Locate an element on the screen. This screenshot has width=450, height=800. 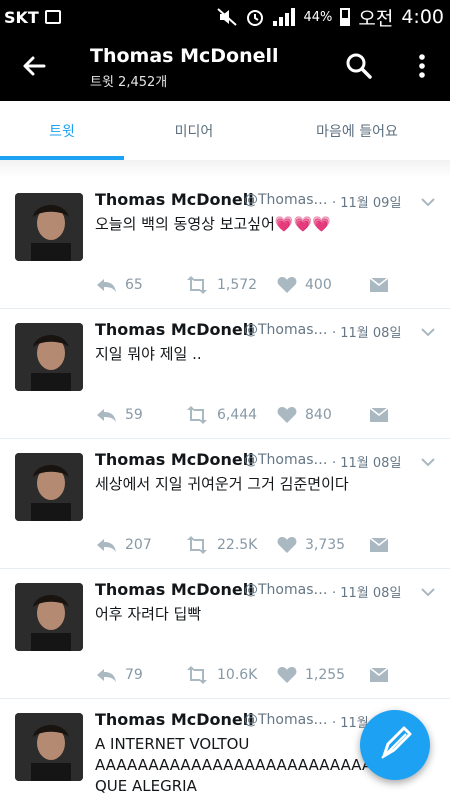
profile-title: Thomas McDonell is located at coordinates (184, 56).